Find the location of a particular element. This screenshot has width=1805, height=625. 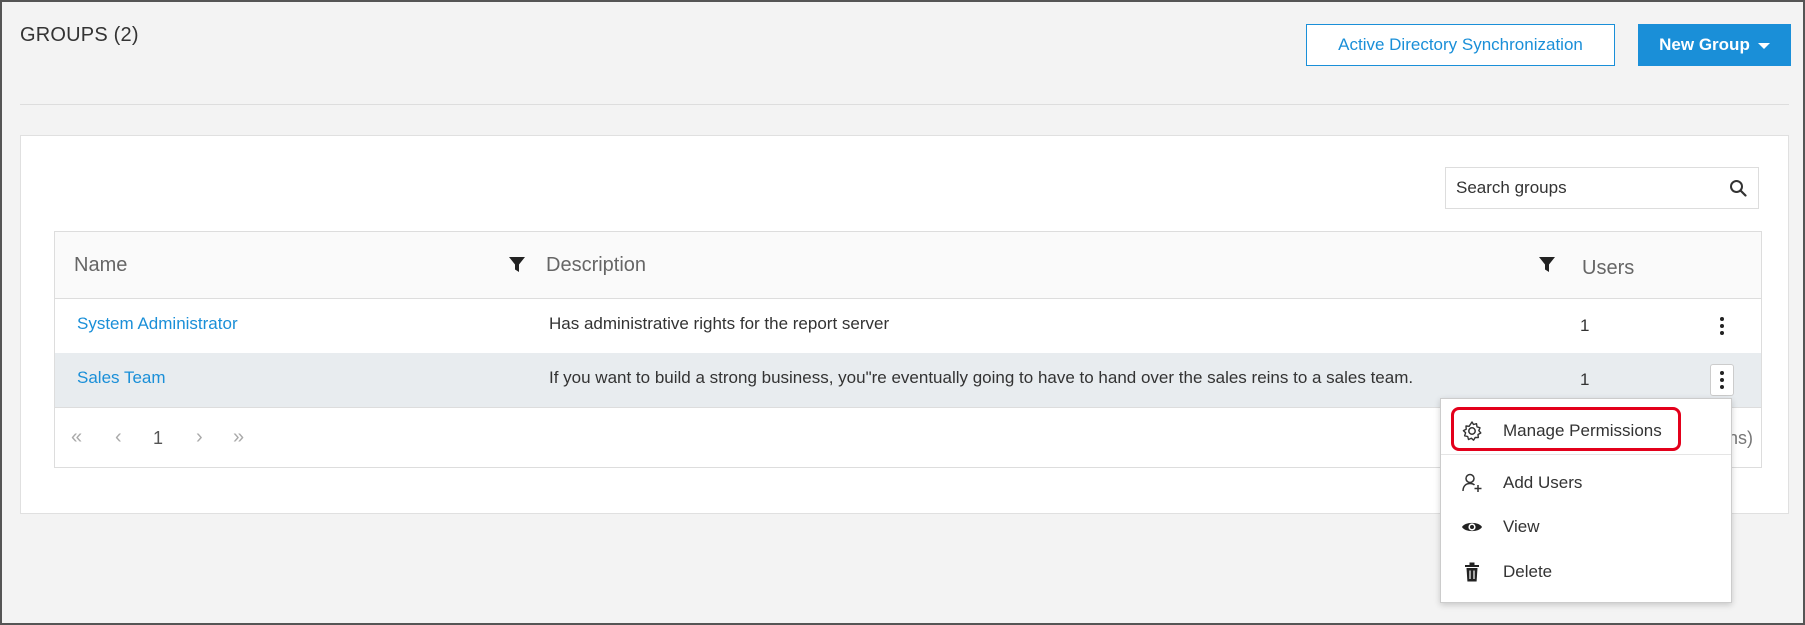

menu-item-view: View is located at coordinates (1586, 527).